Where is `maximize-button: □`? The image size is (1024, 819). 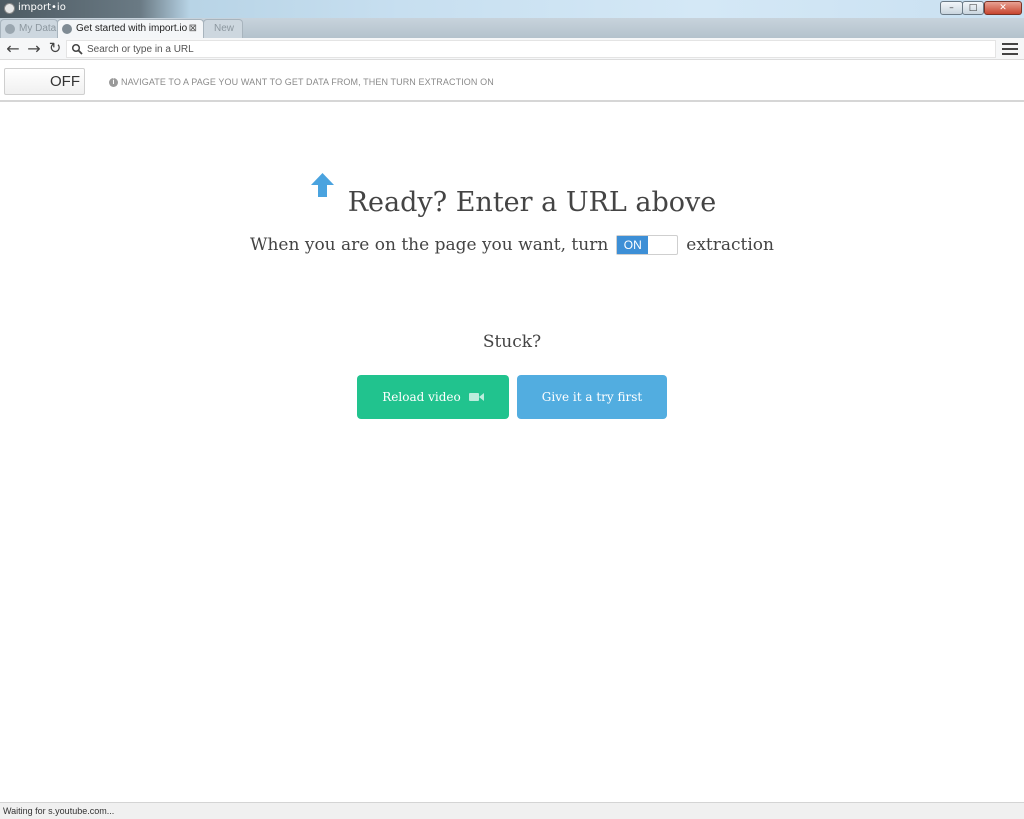 maximize-button: □ is located at coordinates (973, 8).